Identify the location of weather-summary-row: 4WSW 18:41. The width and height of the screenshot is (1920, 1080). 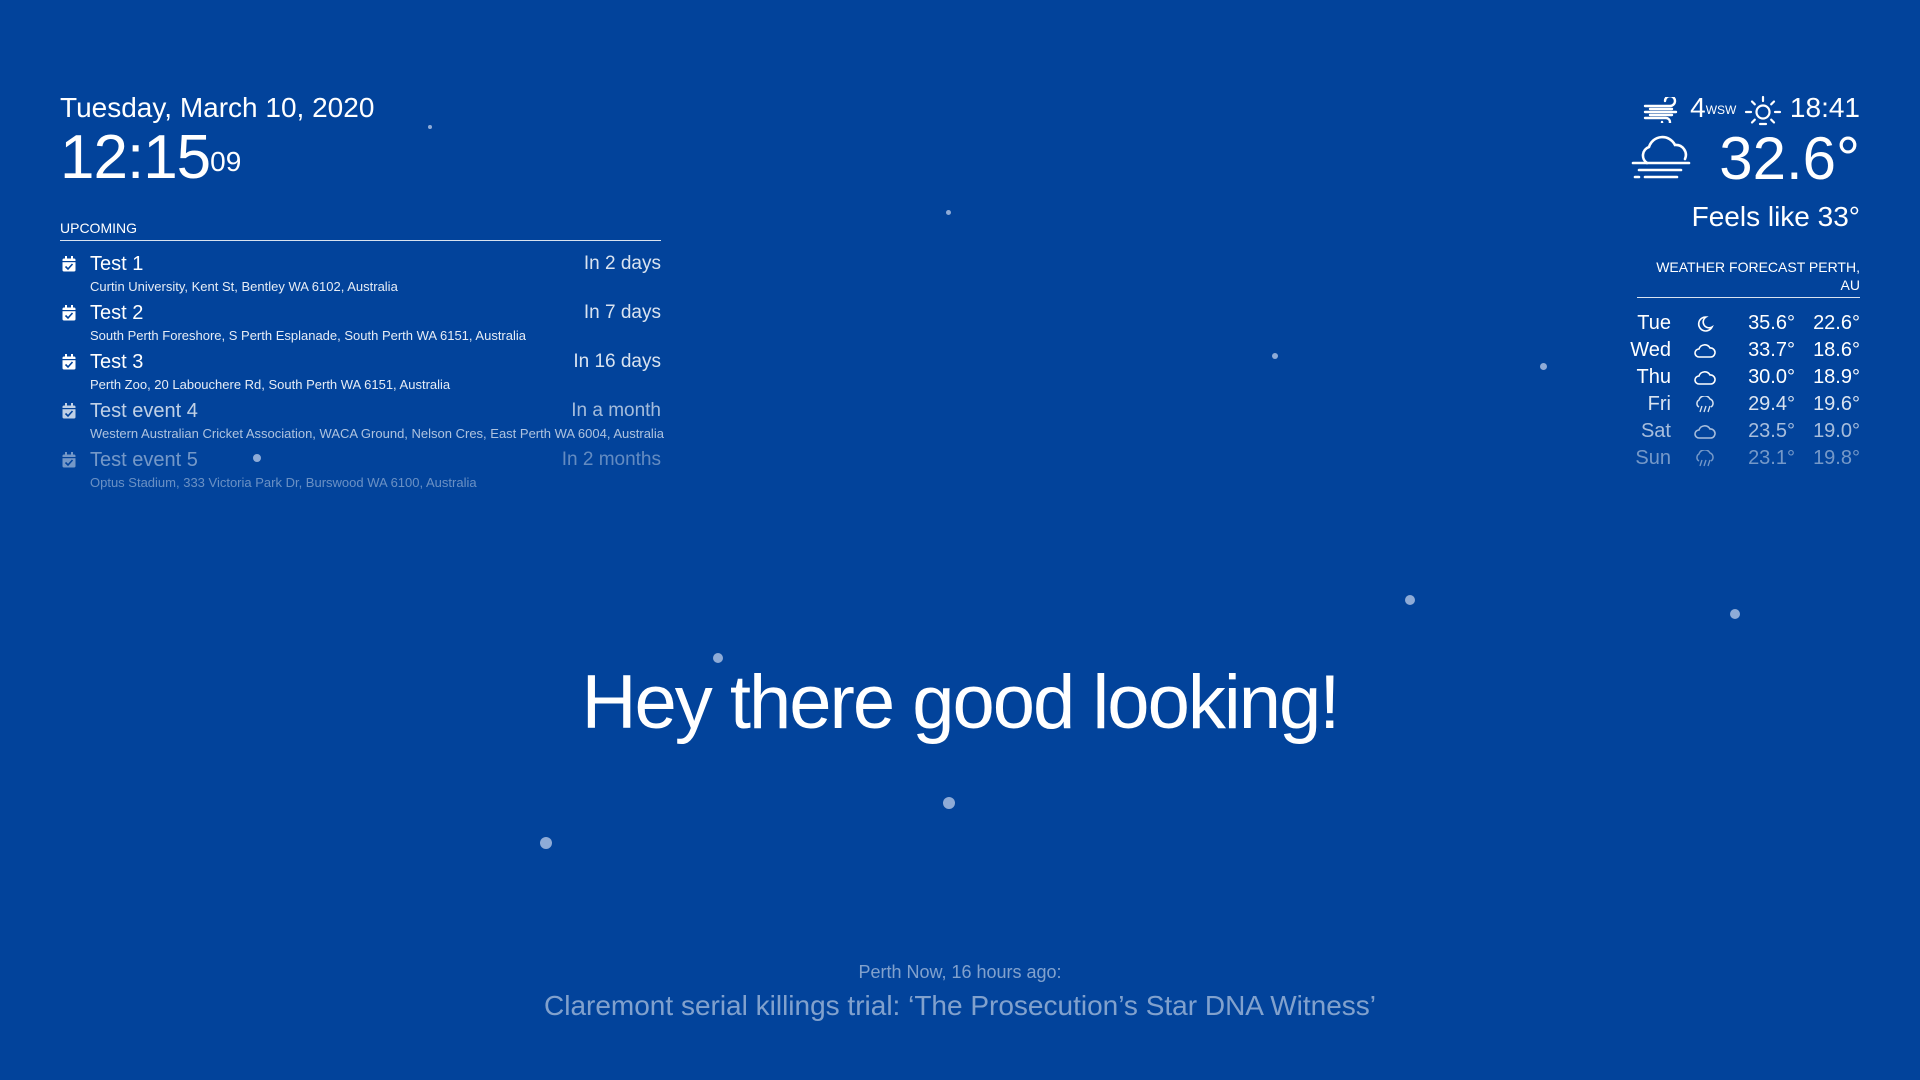
(1745, 108).